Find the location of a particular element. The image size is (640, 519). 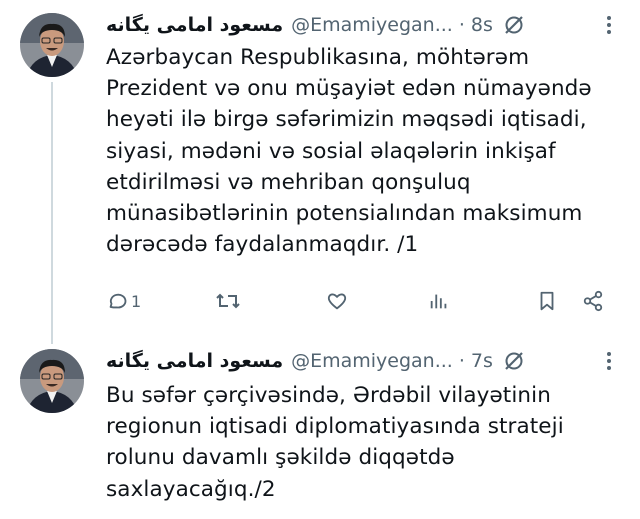

tweet-header: مسعود امامی یگانه @Emamiyegan... · 8s is located at coordinates (366, 25).